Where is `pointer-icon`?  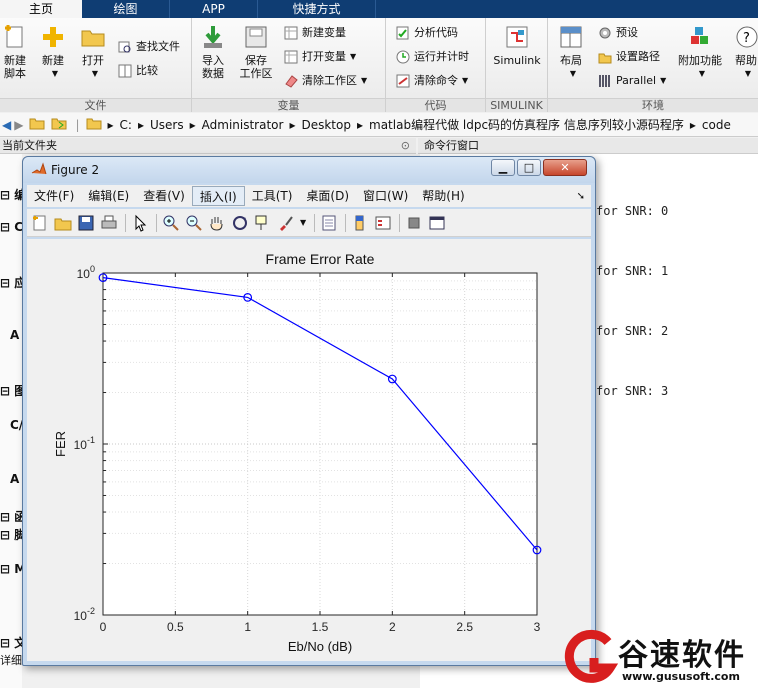 pointer-icon is located at coordinates (140, 223).